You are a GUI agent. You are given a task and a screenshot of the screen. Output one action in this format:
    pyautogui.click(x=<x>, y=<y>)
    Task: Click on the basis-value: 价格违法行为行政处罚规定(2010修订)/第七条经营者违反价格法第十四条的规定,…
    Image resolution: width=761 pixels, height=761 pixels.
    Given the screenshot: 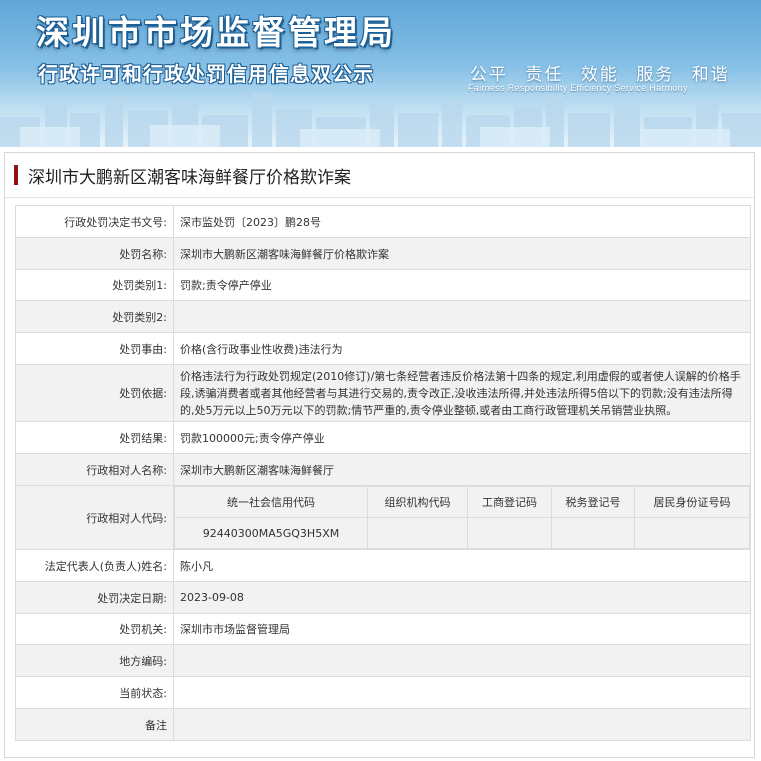 What is the action you would take?
    pyautogui.click(x=462, y=393)
    